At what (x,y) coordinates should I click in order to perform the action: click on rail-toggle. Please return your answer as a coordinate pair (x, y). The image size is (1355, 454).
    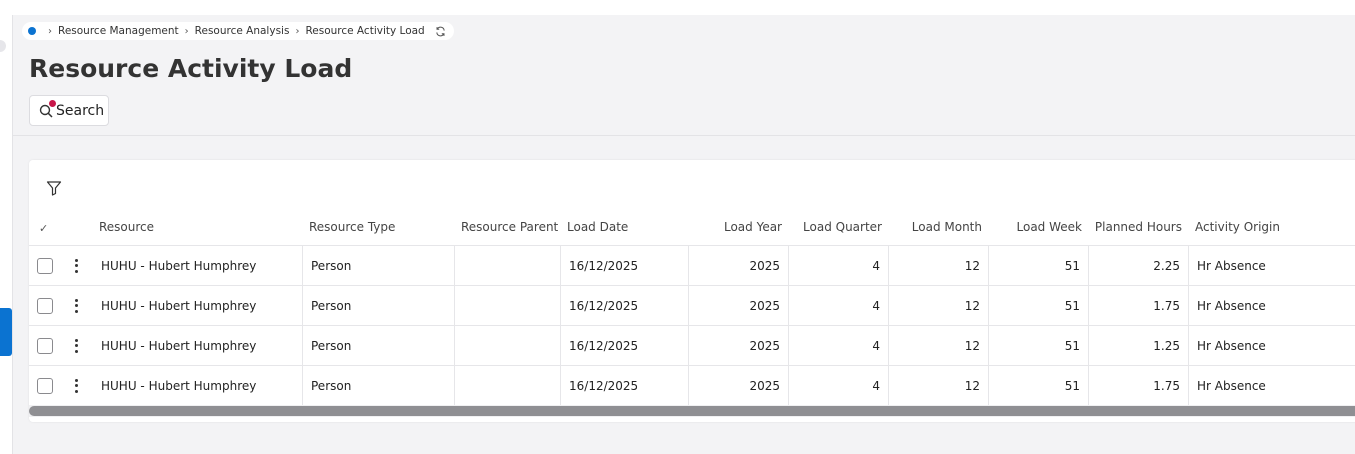
    Looking at the image, I should click on (3, 46).